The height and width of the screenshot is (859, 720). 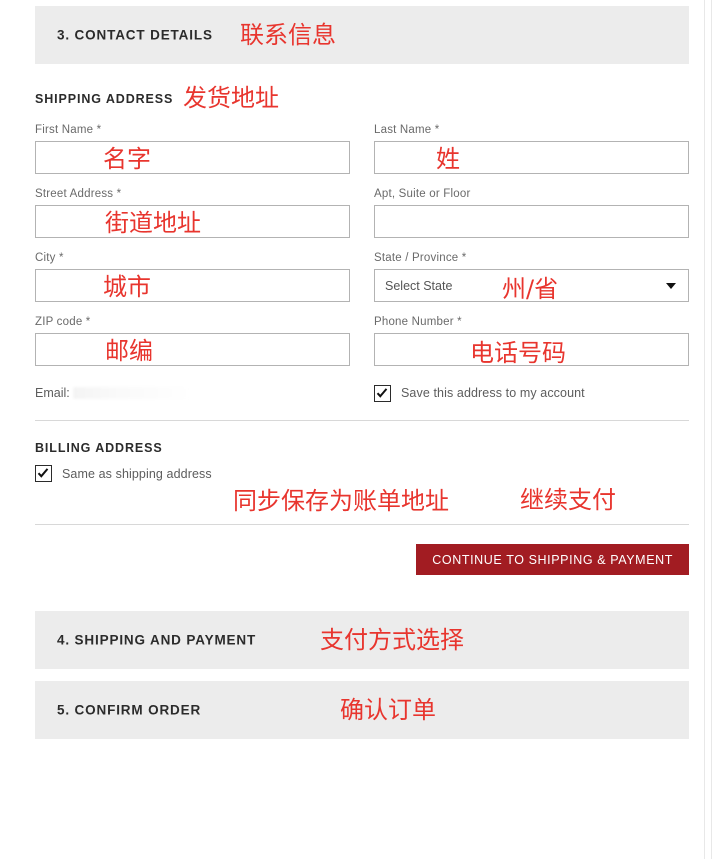 I want to click on annotation-shipping-and-payment: 支付方式选择, so click(x=392, y=640).